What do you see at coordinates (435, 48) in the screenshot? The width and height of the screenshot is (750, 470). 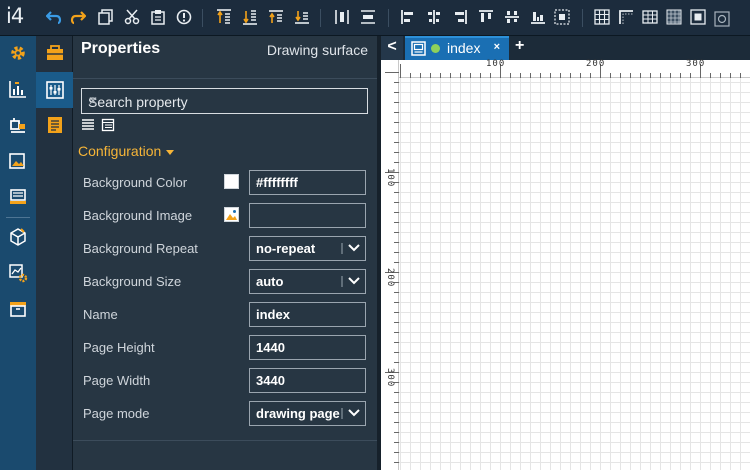 I see `status-dot` at bounding box center [435, 48].